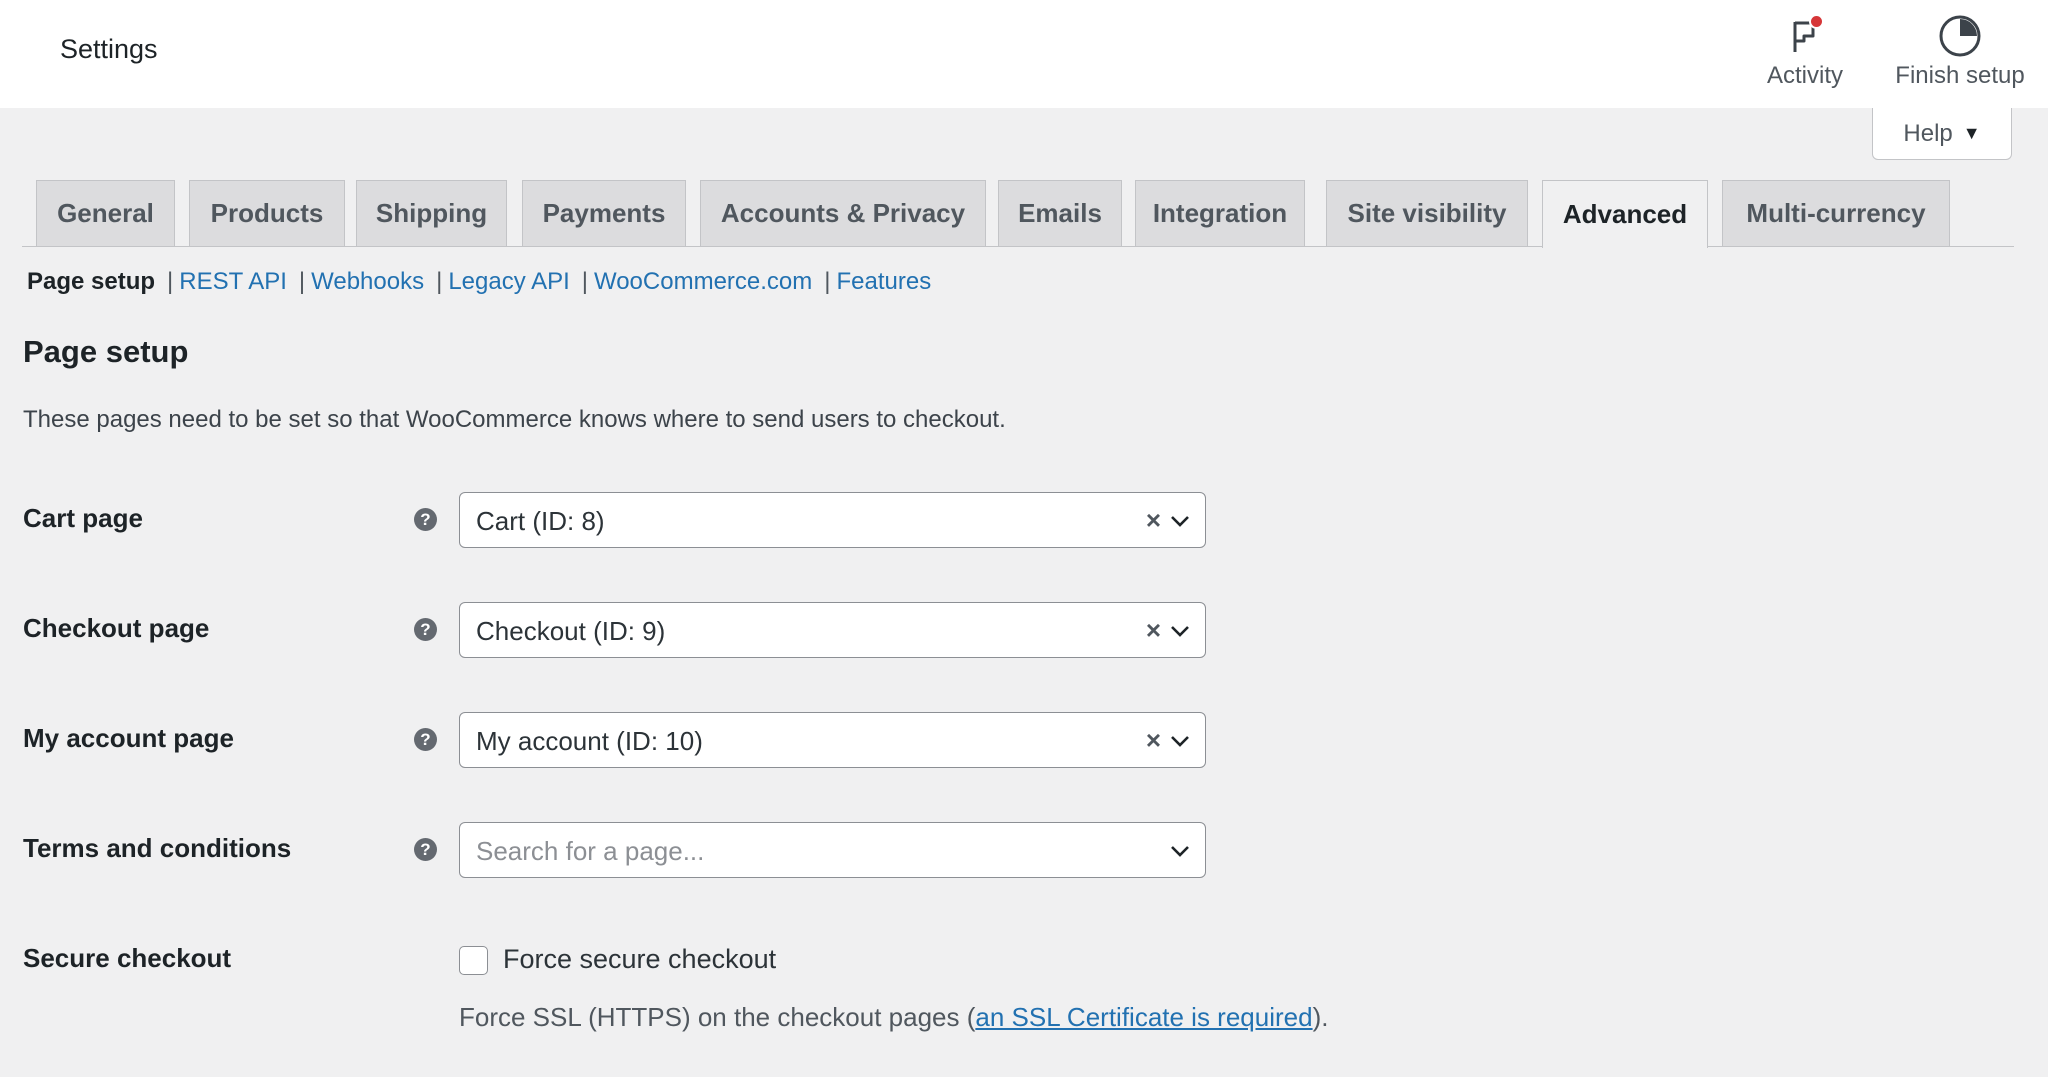  Describe the element at coordinates (128, 738) in the screenshot. I see `my-account-page-label: My account page` at that location.